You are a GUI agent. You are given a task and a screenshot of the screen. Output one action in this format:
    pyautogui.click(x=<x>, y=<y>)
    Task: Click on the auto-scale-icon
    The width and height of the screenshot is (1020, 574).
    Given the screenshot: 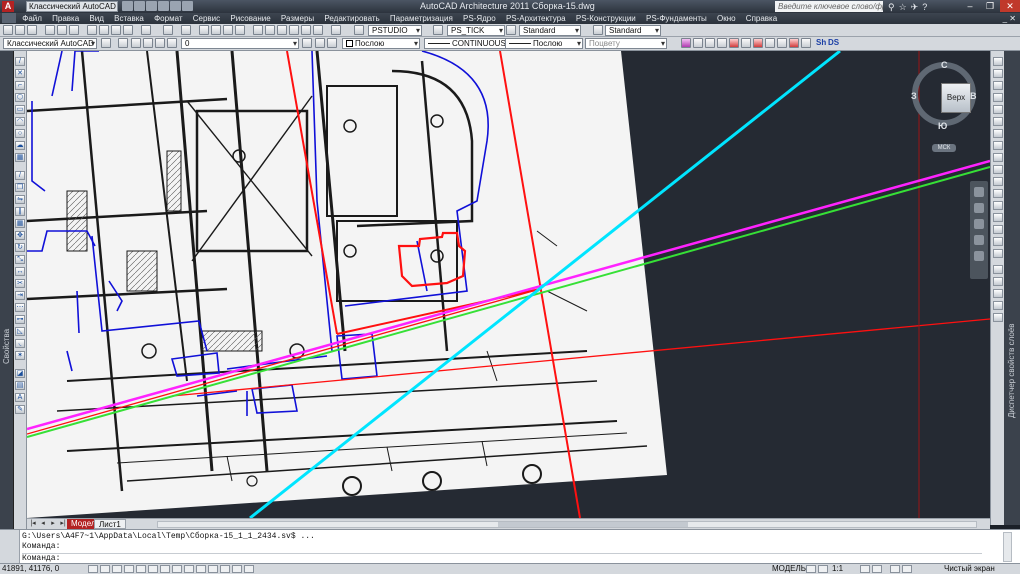 What is the action you would take?
    pyautogui.click(x=877, y=569)
    